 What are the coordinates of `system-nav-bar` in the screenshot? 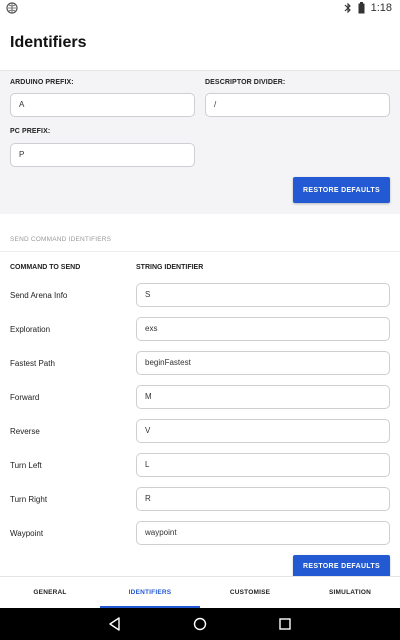 It's located at (200, 624).